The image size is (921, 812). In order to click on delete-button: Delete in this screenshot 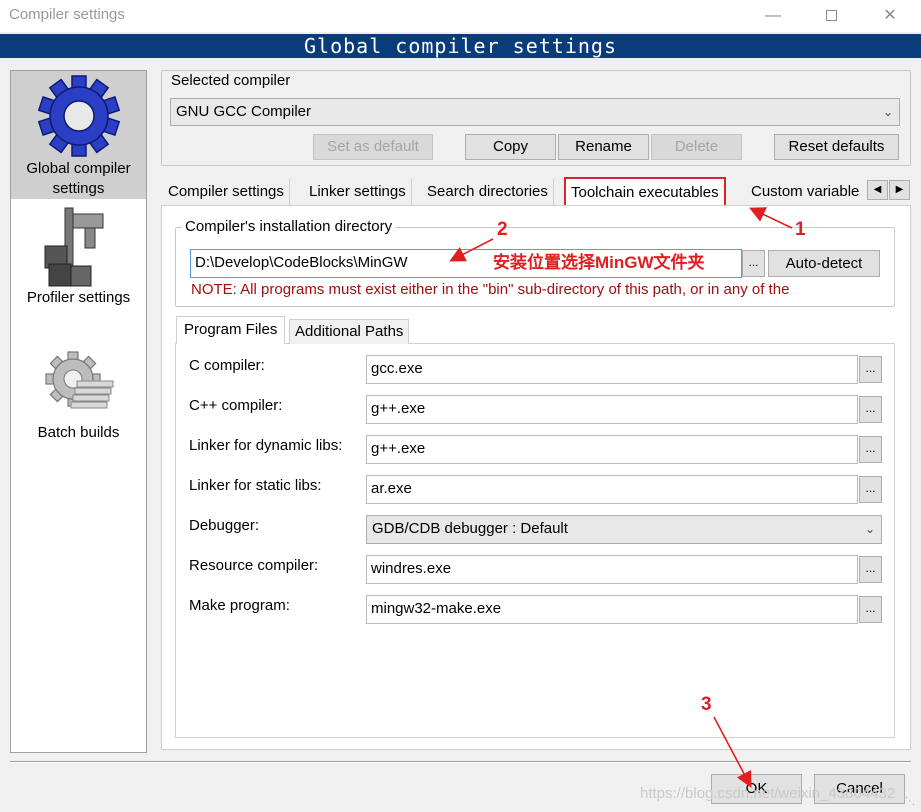, I will do `click(696, 147)`.